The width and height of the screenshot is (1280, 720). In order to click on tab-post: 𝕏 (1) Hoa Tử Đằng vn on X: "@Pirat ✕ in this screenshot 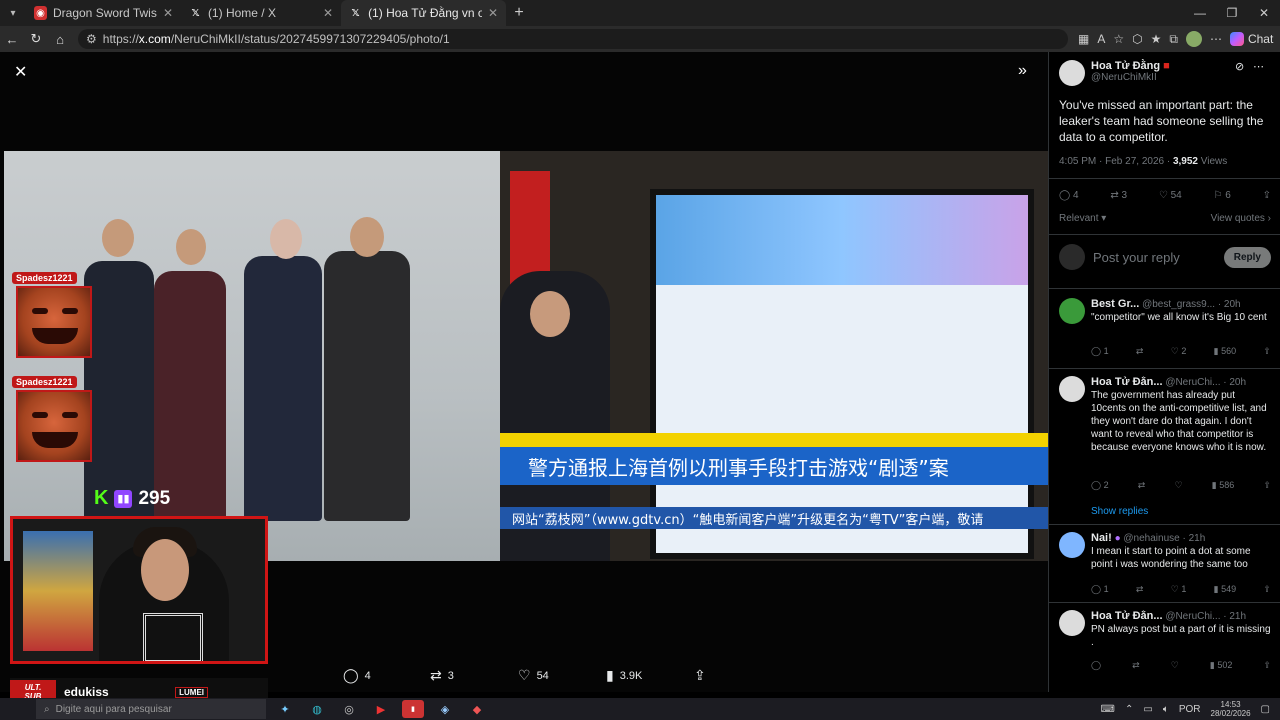, I will do `click(423, 13)`.